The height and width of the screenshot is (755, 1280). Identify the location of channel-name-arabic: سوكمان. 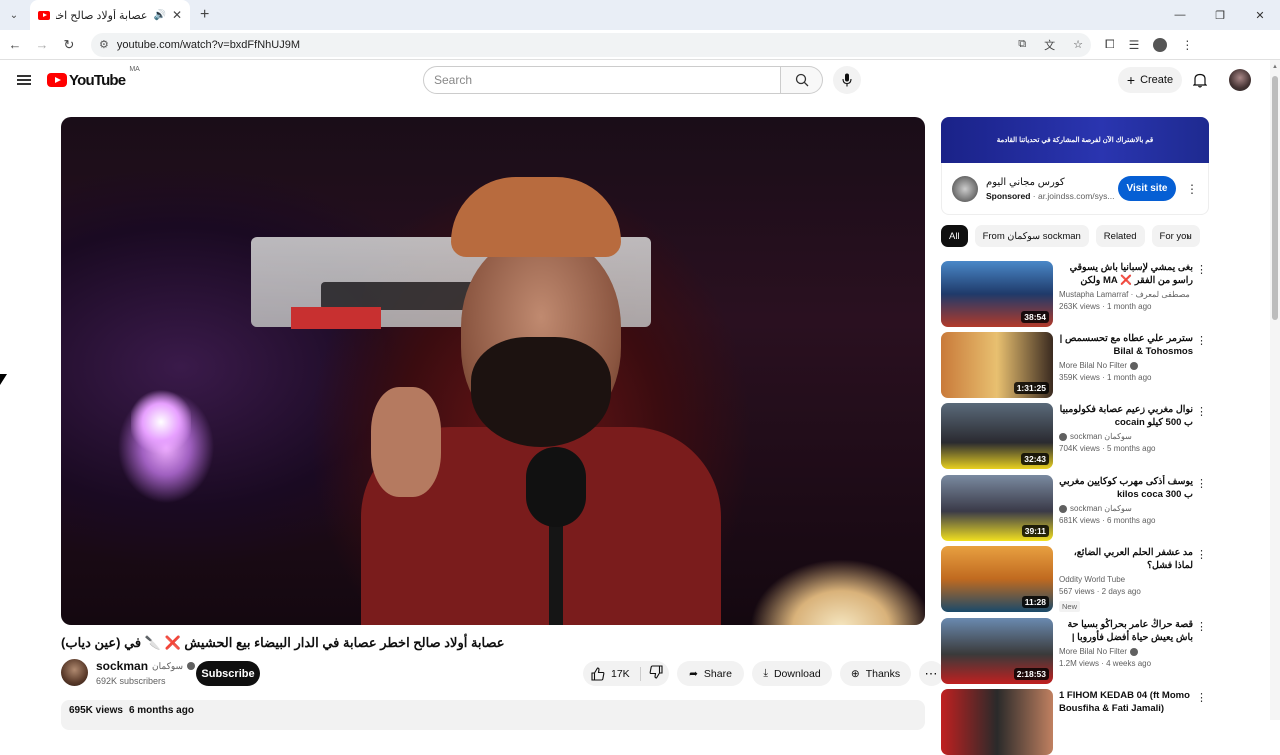
(167, 666).